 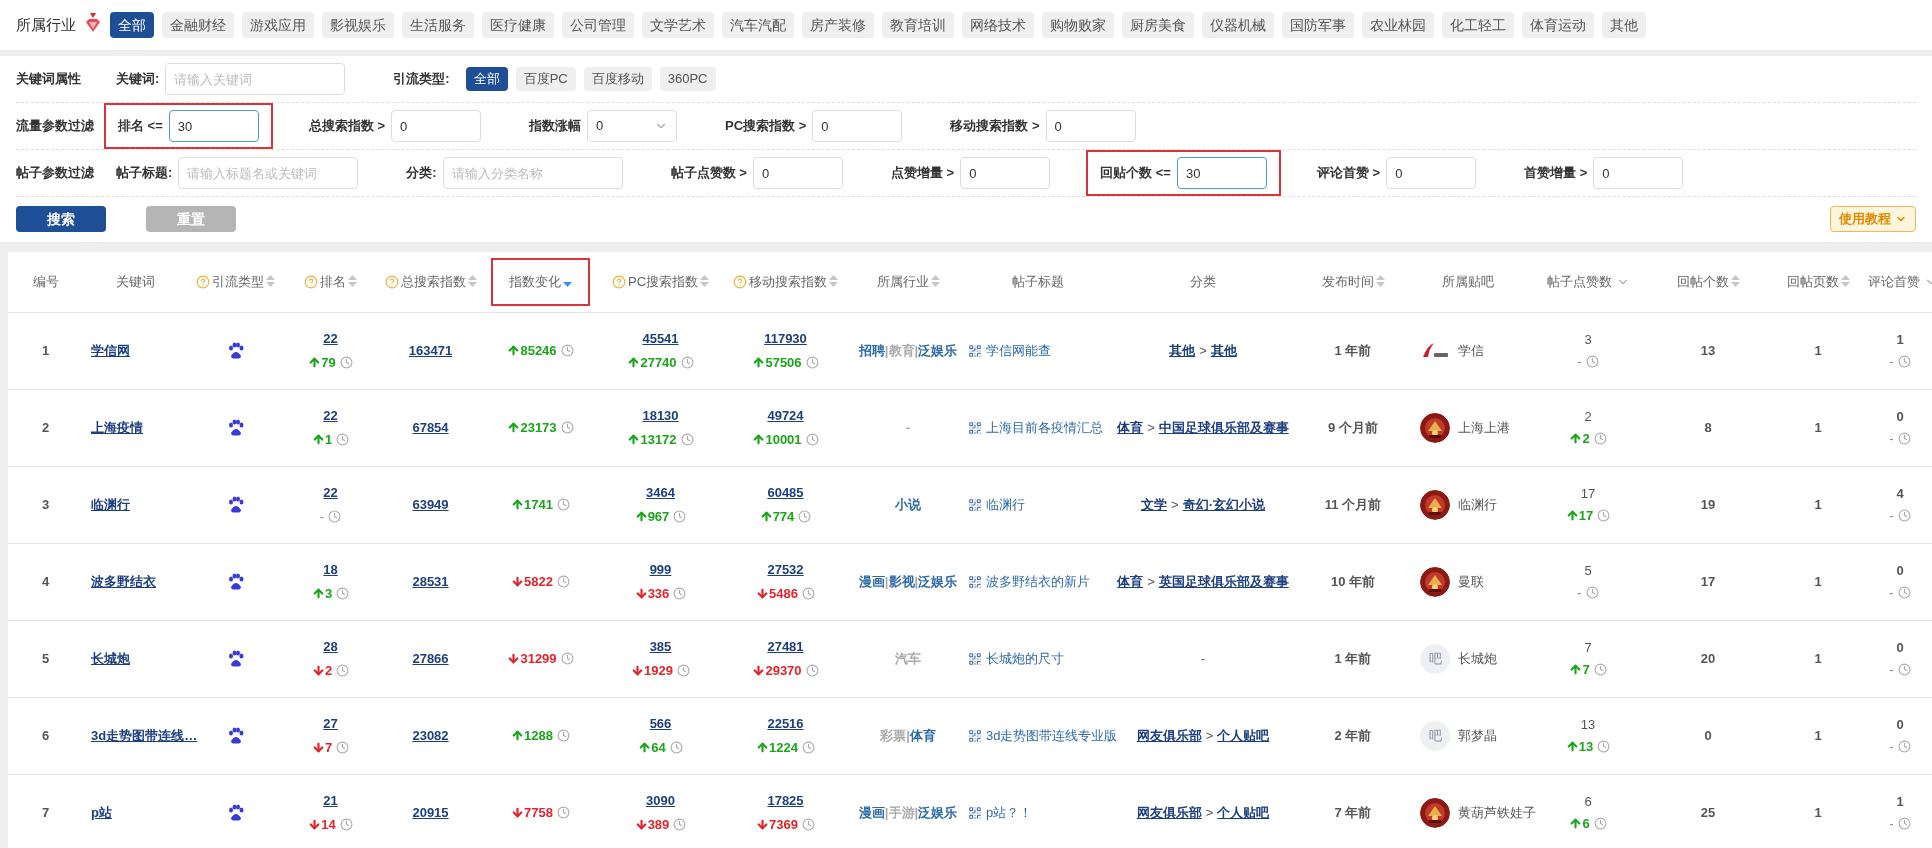 What do you see at coordinates (545, 79) in the screenshot?
I see `option-button: 百度PC` at bounding box center [545, 79].